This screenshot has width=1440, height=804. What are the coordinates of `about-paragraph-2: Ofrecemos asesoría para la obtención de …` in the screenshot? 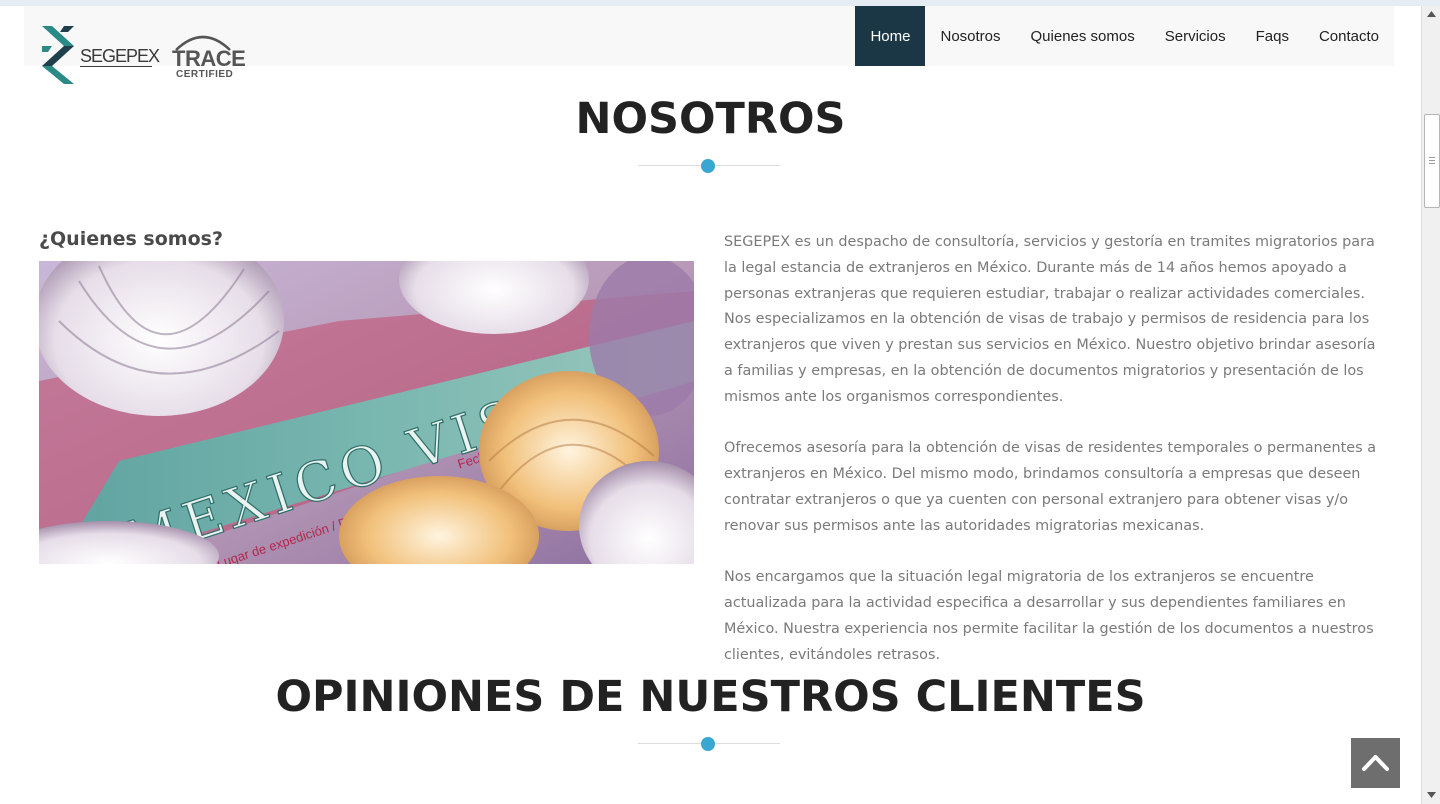 It's located at (1050, 487).